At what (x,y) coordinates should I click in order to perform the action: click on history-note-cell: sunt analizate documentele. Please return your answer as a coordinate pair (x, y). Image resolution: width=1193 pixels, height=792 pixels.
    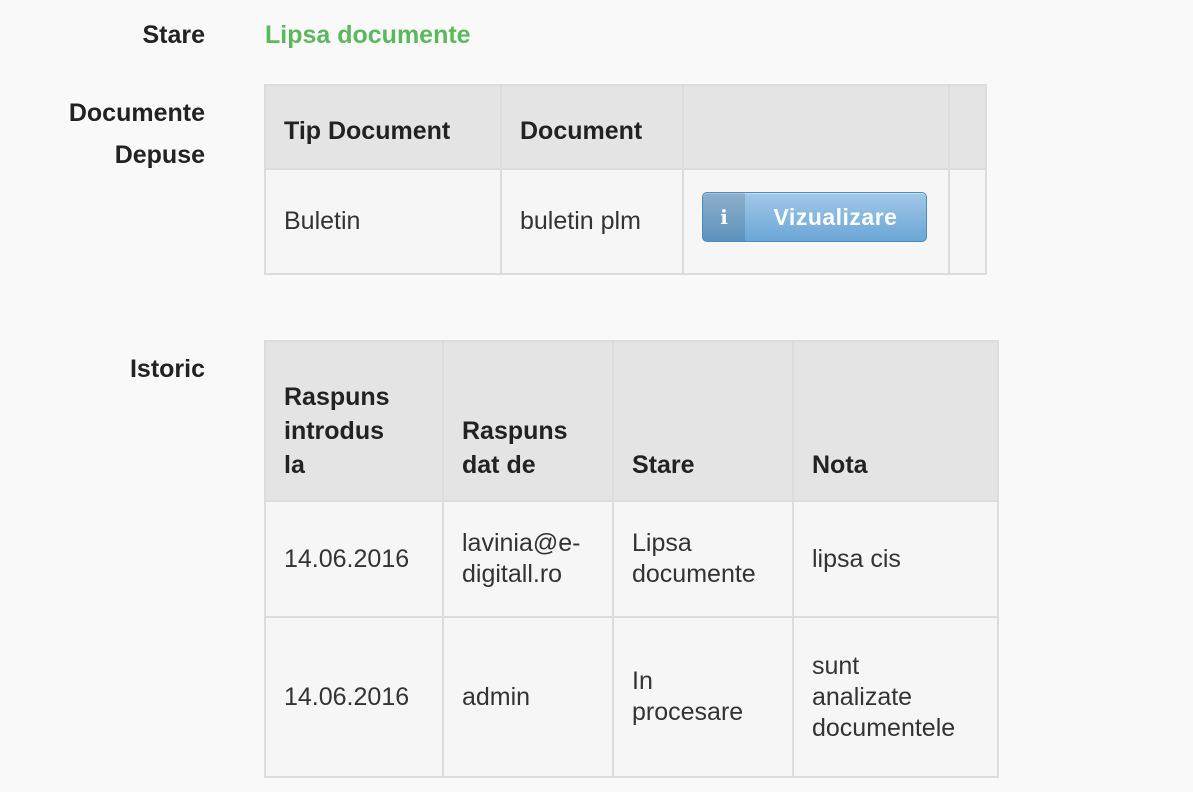
    Looking at the image, I should click on (895, 697).